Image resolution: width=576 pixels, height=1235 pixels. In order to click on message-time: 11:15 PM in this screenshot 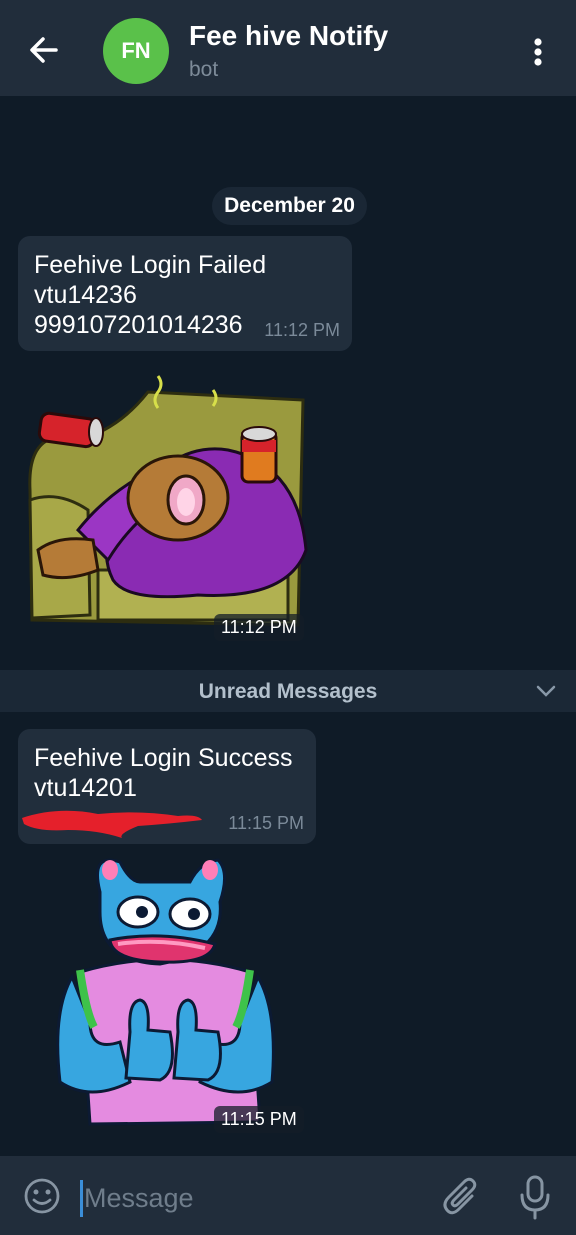, I will do `click(266, 823)`.